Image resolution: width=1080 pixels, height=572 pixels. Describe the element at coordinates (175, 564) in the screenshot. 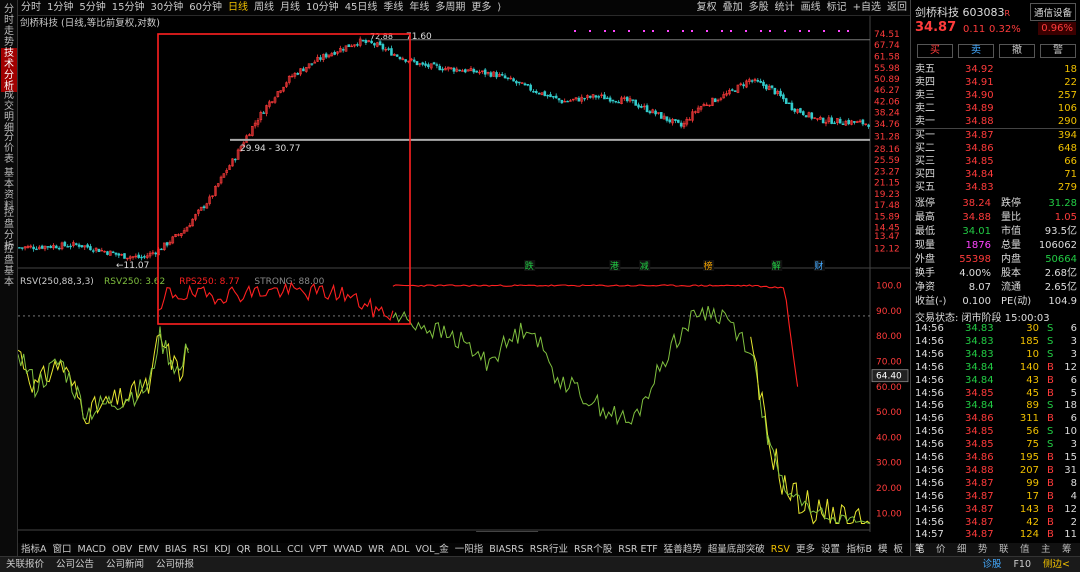

I see `status-link-3: 公司研报` at that location.